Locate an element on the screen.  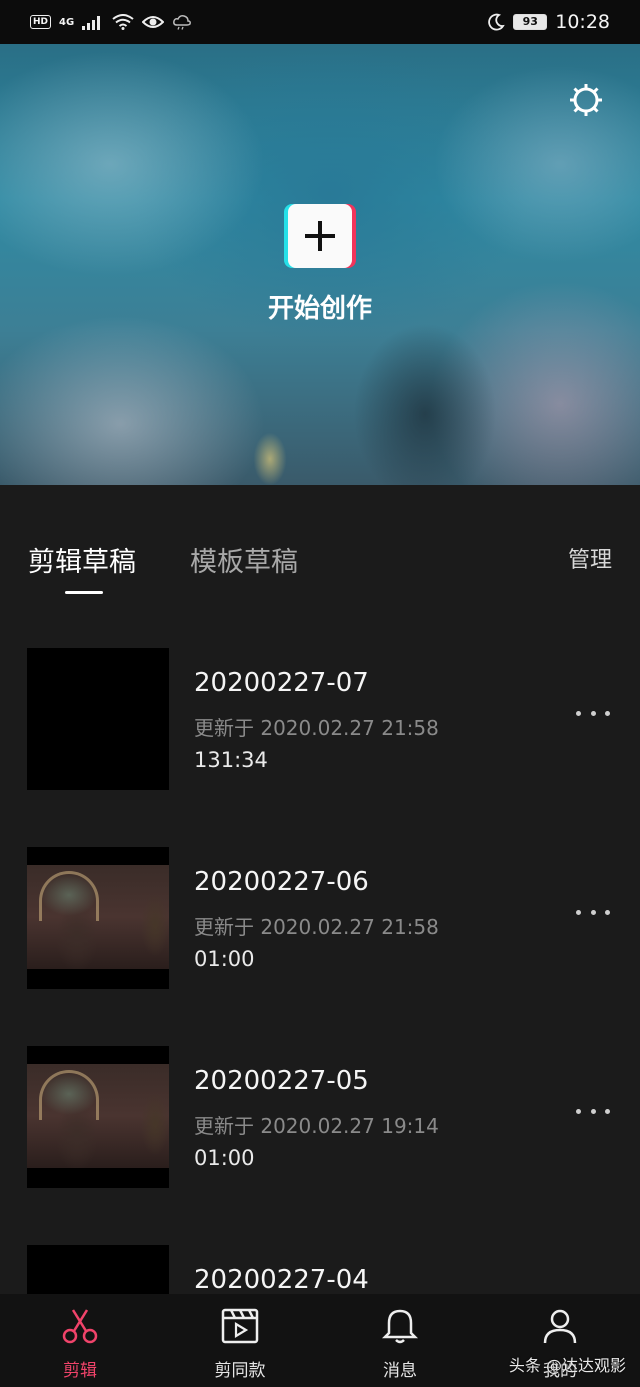
draft-item: 20200227-06 更新于 2020.02.27 21:58 01:00 is located at coordinates (320, 922).